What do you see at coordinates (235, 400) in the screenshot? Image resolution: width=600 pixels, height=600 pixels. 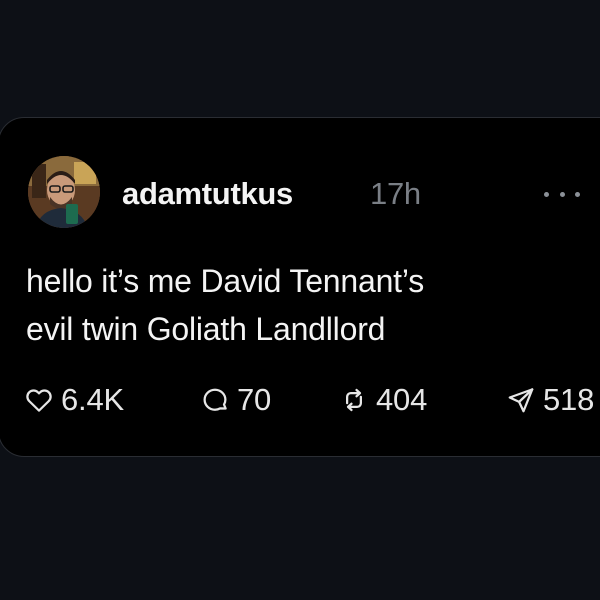 I see `reply-button: 70` at bounding box center [235, 400].